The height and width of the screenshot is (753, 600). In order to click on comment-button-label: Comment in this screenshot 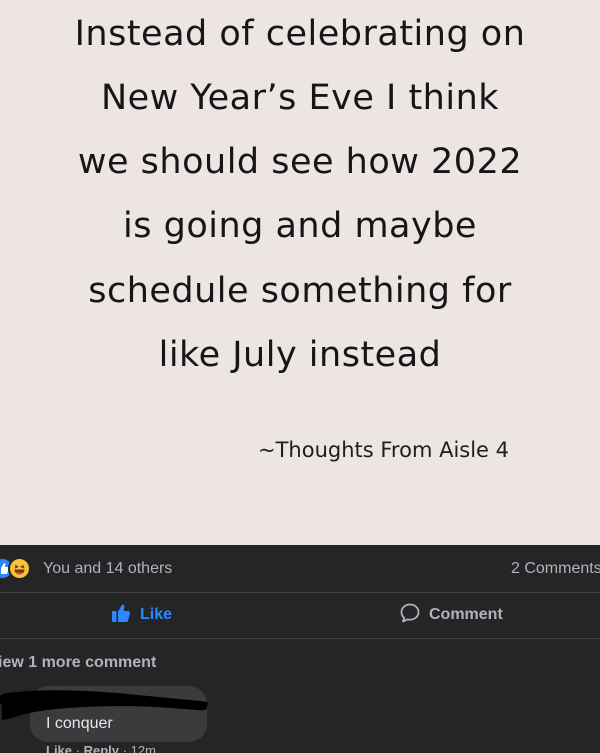, I will do `click(466, 614)`.